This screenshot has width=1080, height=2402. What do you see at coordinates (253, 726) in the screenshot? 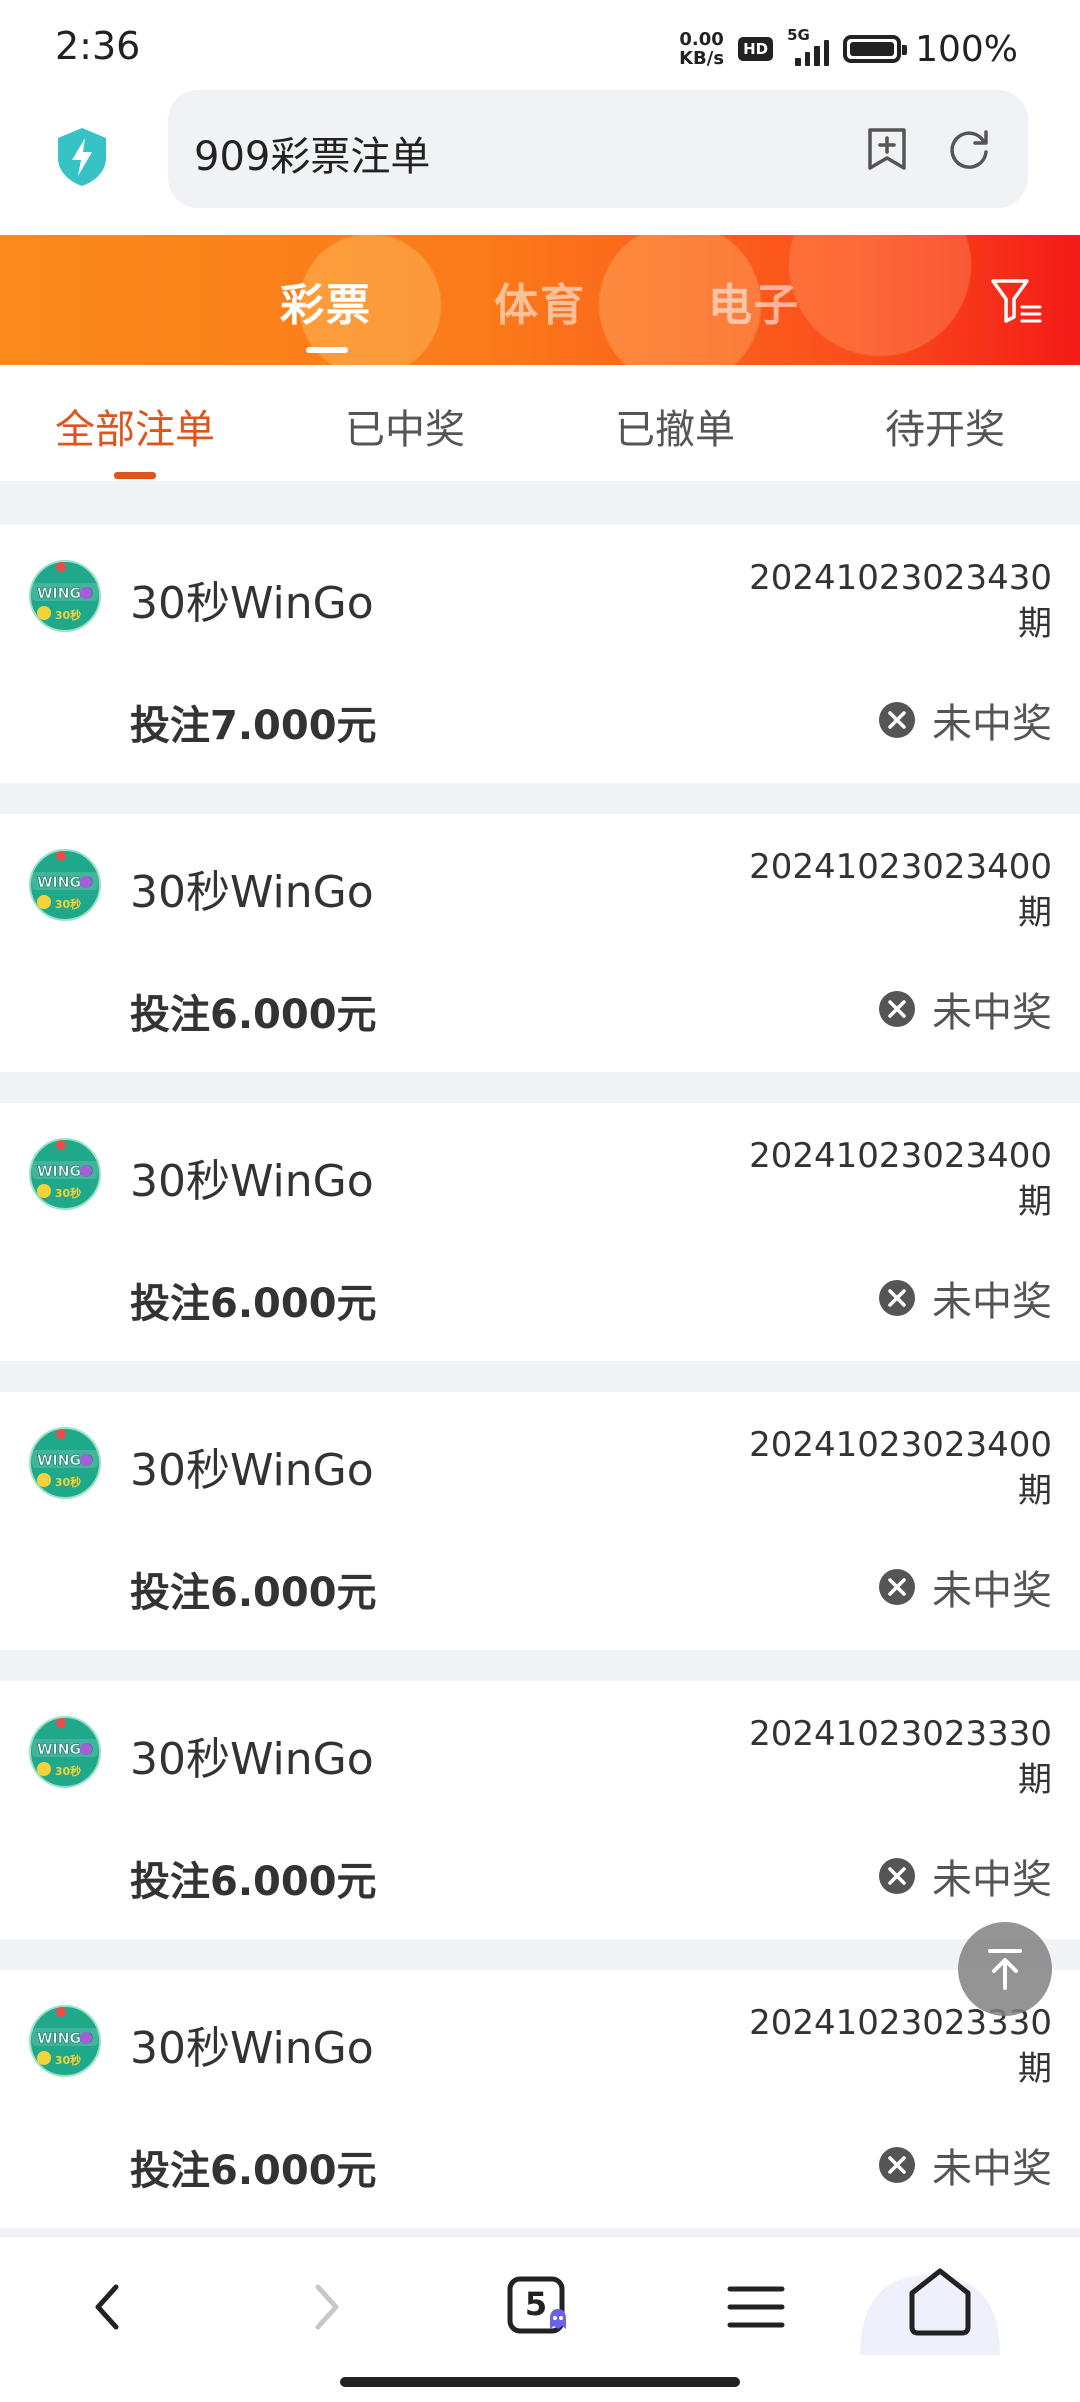
I see `bet-amount: 投注7.000元` at bounding box center [253, 726].